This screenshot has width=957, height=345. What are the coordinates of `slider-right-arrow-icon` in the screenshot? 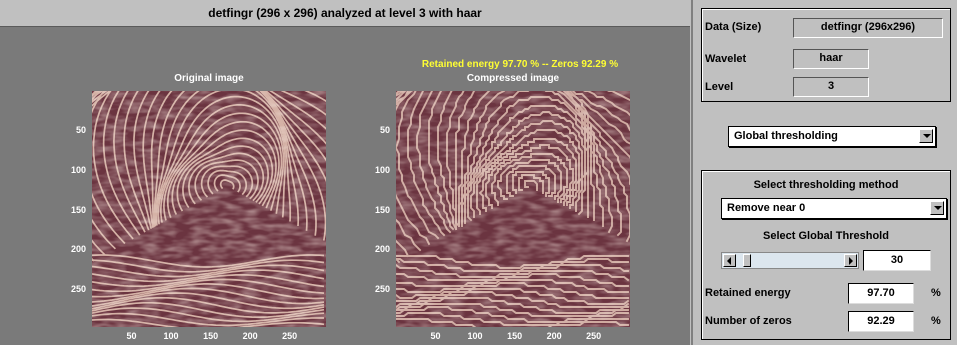 It's located at (850, 260).